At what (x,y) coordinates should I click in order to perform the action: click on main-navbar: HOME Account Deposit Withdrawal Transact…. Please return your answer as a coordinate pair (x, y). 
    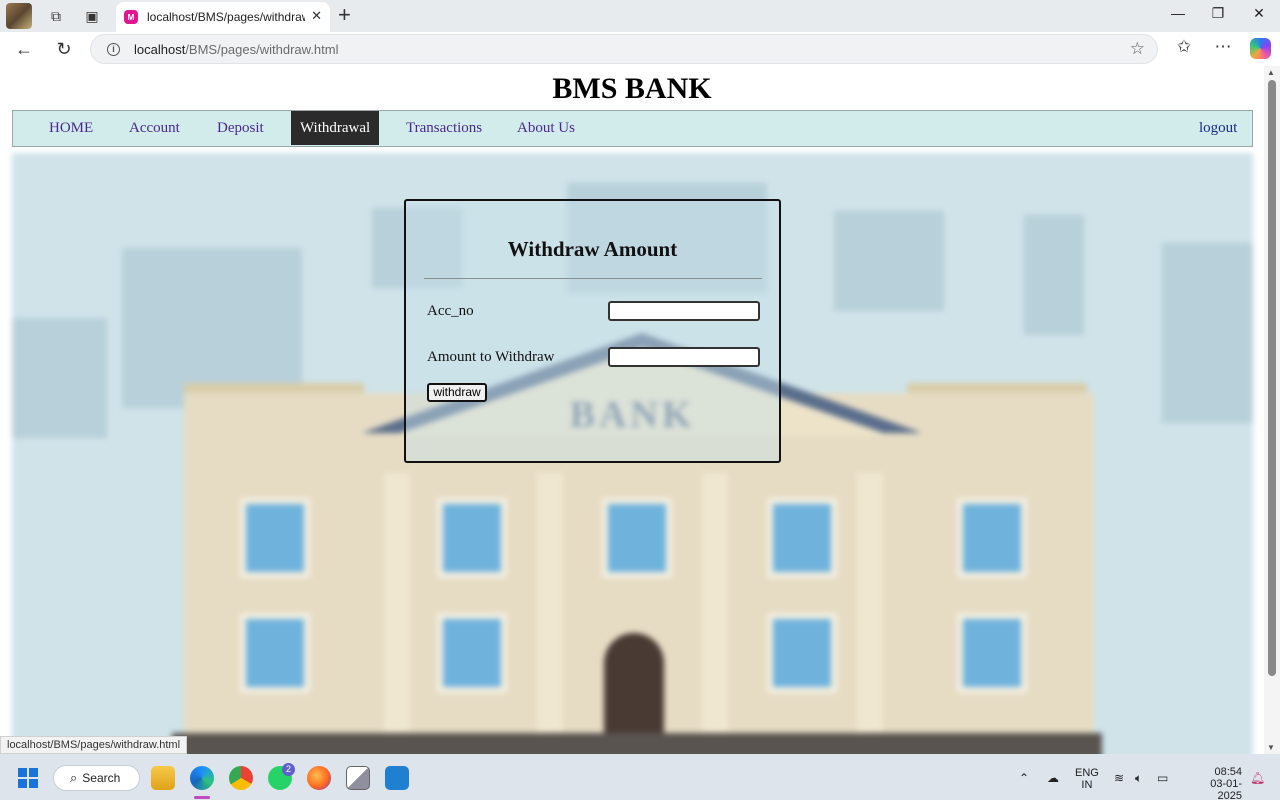
    Looking at the image, I should click on (632, 128).